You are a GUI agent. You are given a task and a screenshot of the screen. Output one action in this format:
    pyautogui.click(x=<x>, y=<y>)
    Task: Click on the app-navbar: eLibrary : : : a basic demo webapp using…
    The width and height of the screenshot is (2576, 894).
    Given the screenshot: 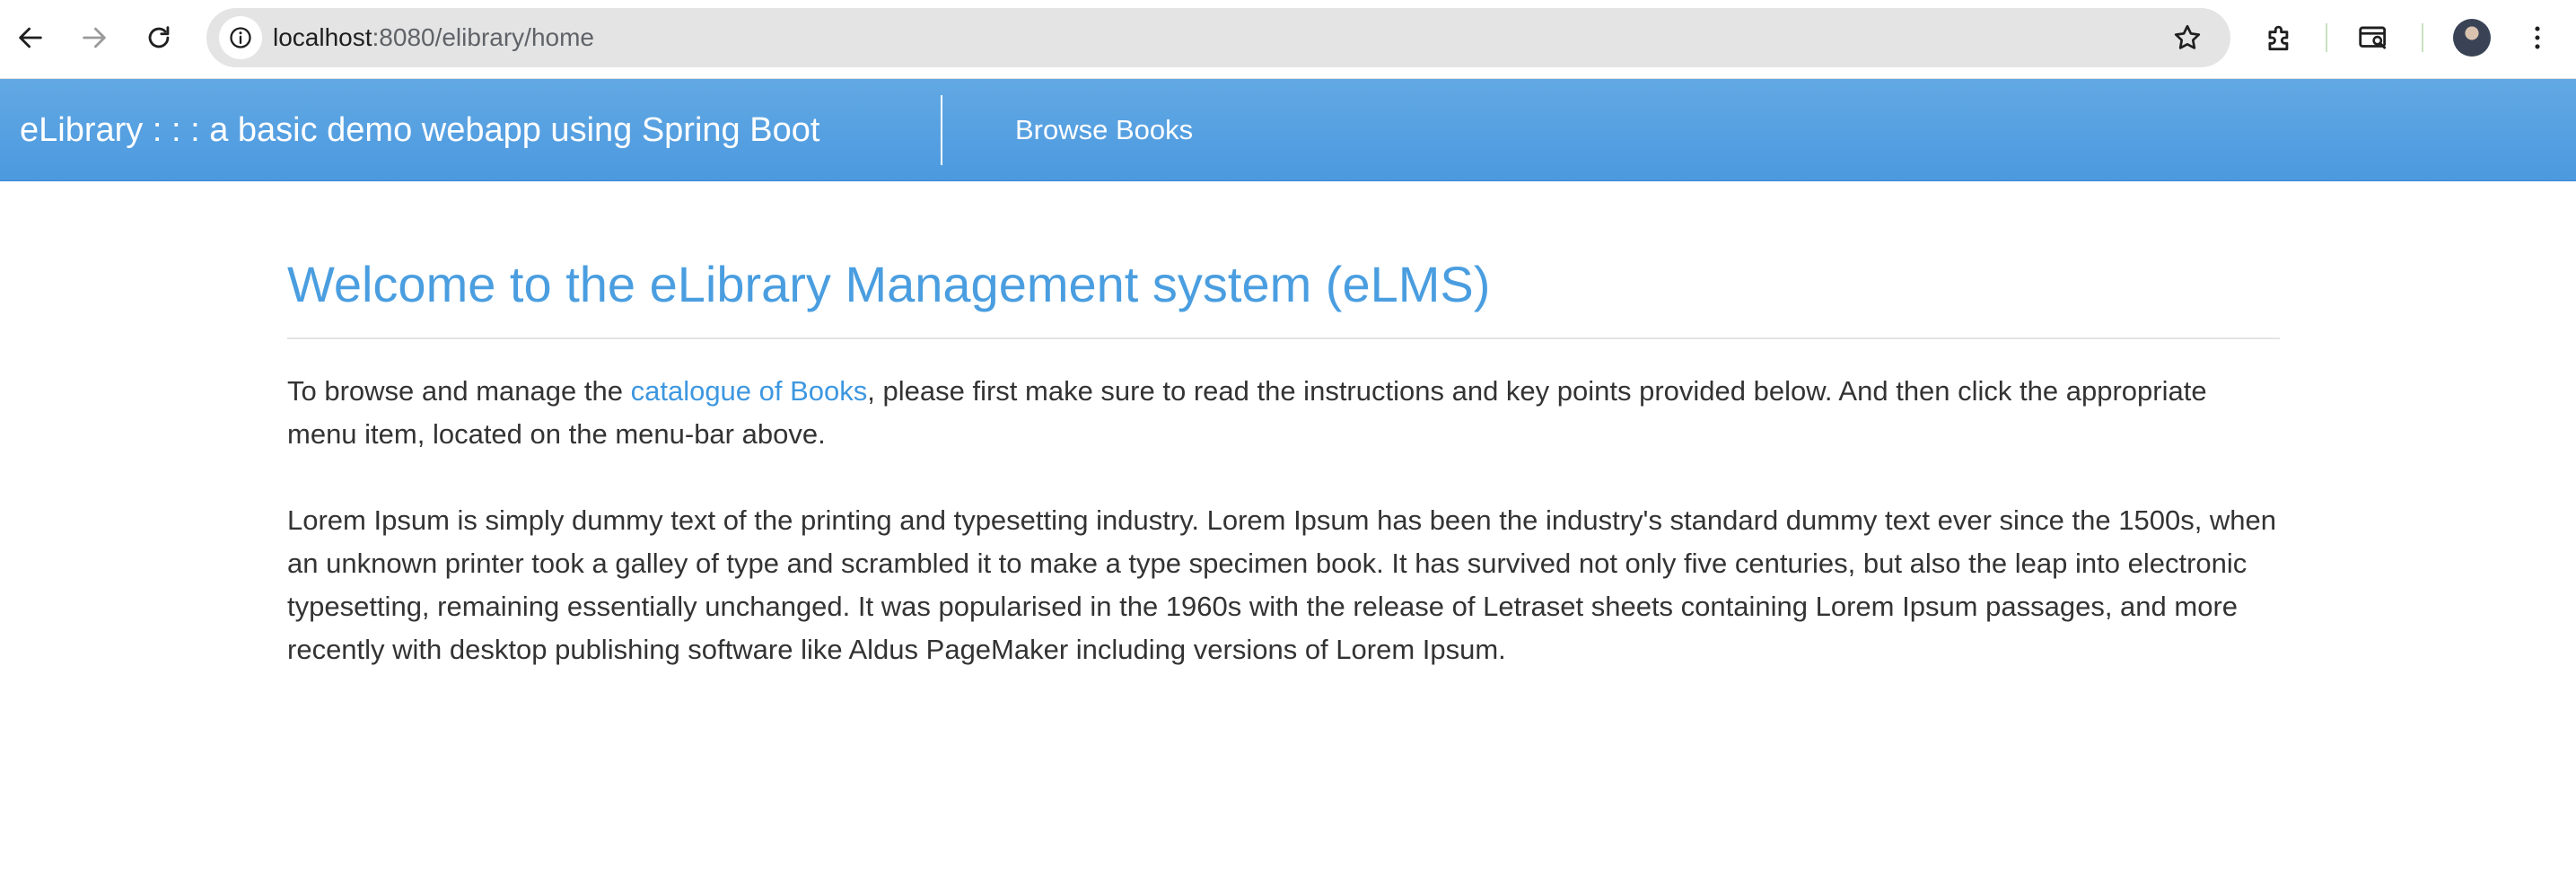 What is the action you would take?
    pyautogui.click(x=1288, y=130)
    